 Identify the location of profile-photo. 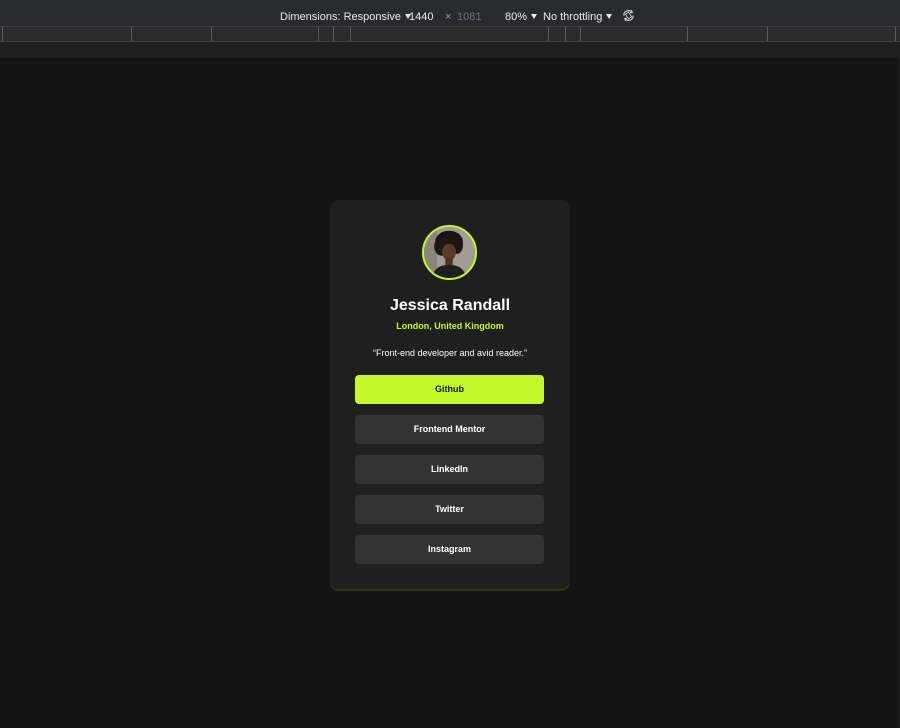
(449, 252).